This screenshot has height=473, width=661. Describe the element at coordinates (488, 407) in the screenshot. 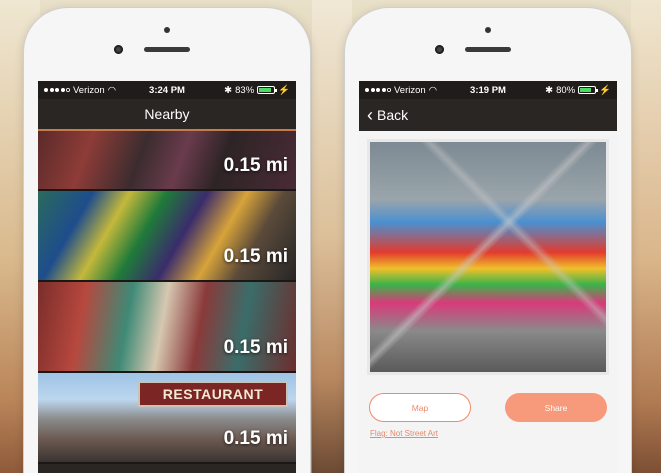

I see `action-buttons: Map Share` at that location.